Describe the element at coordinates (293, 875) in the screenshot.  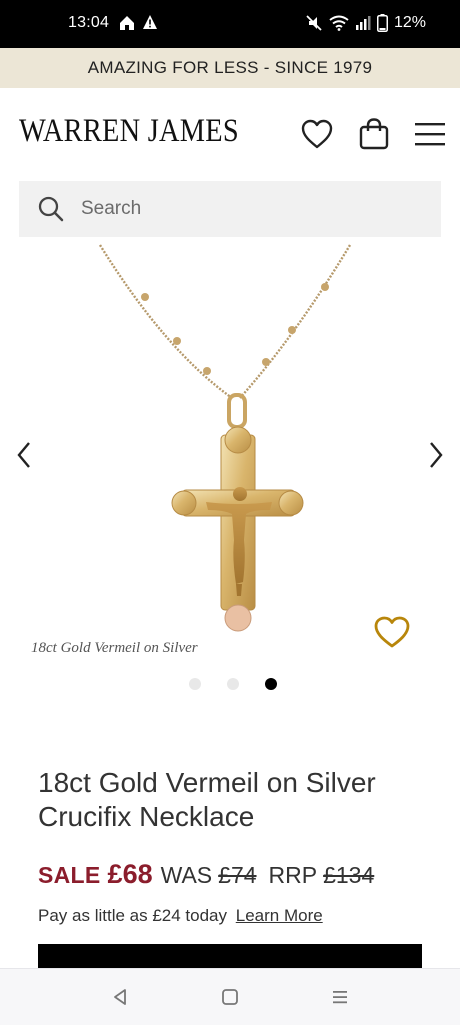
I see `rrp-label: RRP` at that location.